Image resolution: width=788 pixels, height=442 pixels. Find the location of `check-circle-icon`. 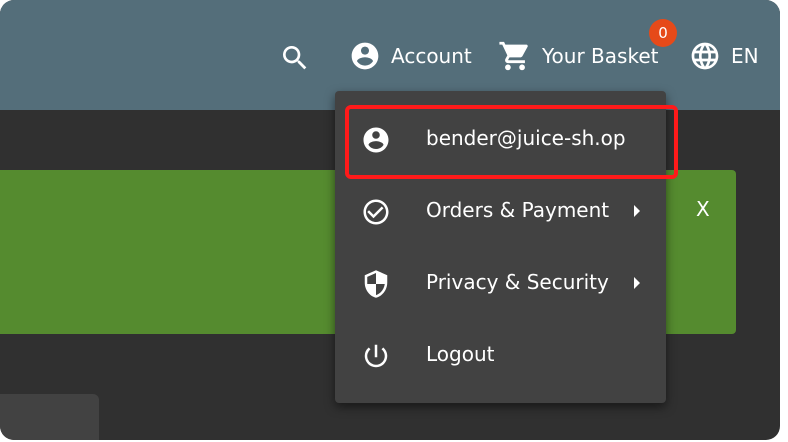

check-circle-icon is located at coordinates (376, 212).